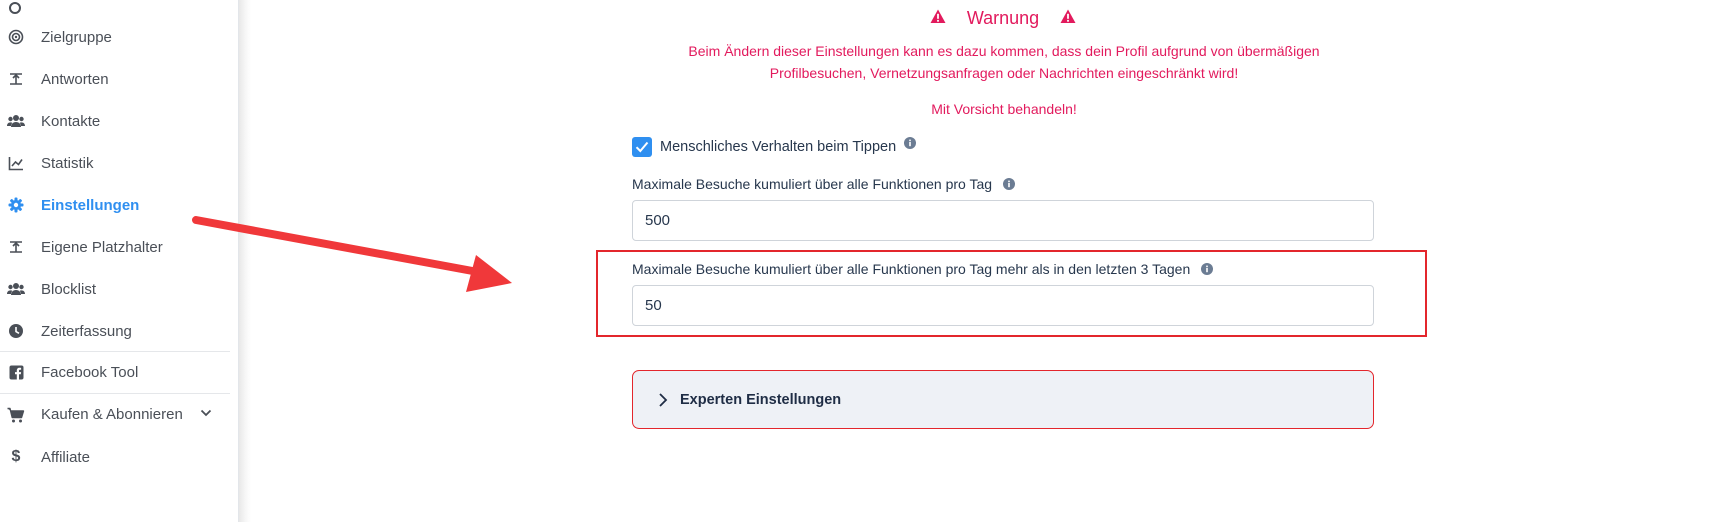 The width and height of the screenshot is (1723, 522). Describe the element at coordinates (115, 163) in the screenshot. I see `sidebar-item-statistik: Statistik` at that location.